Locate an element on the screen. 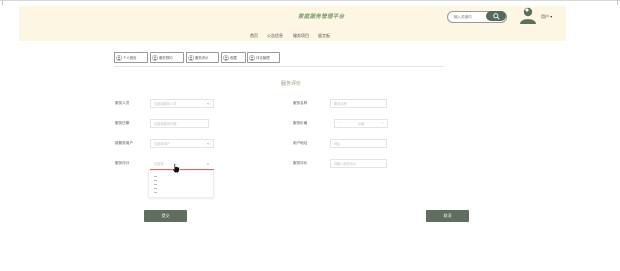  avatar-icon is located at coordinates (528, 15).